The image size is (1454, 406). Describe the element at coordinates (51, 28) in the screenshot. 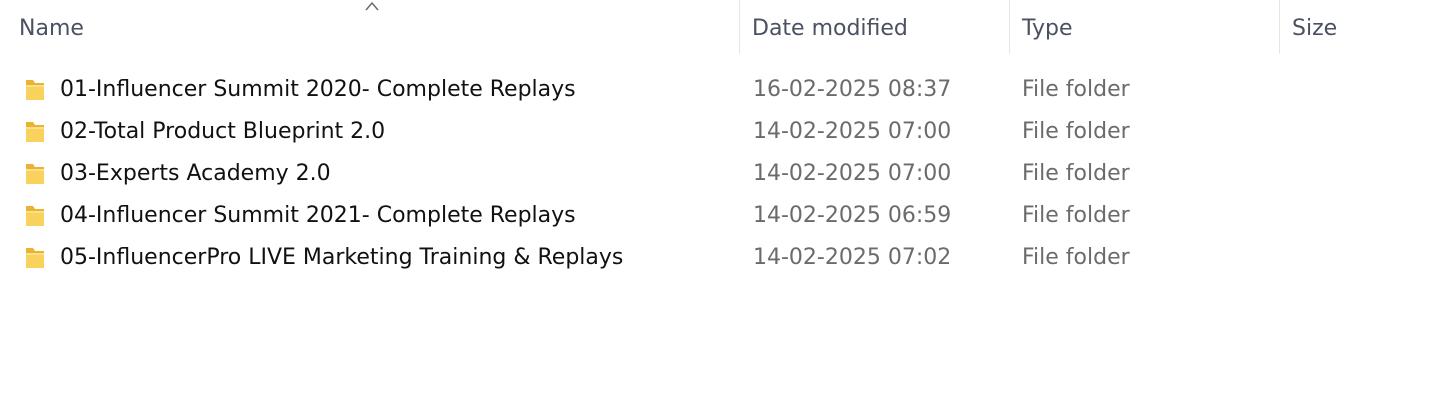

I see `column-header-name-label: Name` at that location.